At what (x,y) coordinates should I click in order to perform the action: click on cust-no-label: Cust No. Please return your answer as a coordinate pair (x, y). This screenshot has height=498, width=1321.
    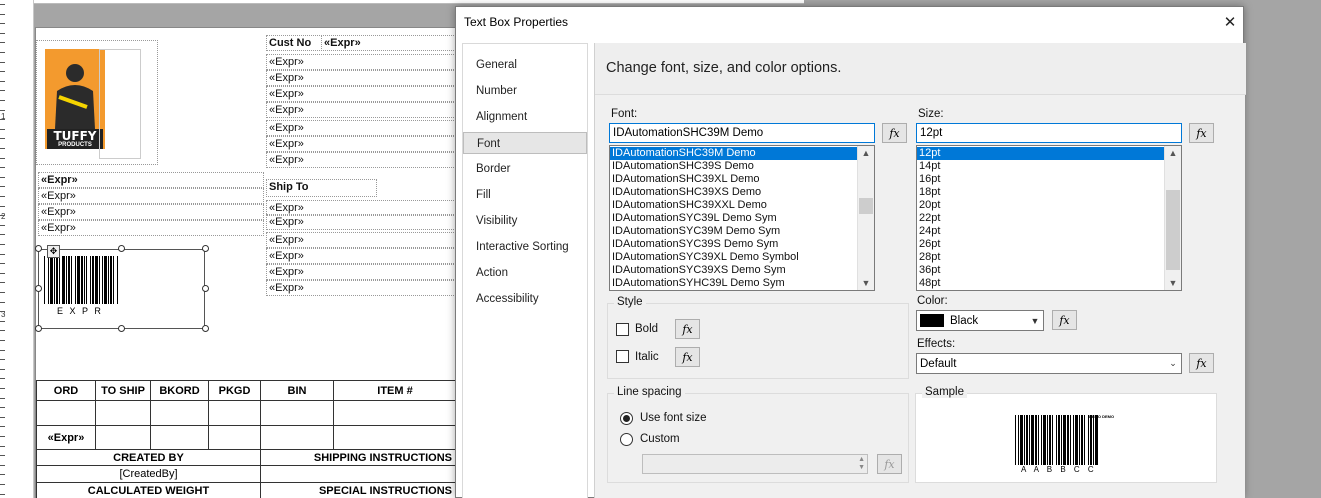
    Looking at the image, I should click on (294, 43).